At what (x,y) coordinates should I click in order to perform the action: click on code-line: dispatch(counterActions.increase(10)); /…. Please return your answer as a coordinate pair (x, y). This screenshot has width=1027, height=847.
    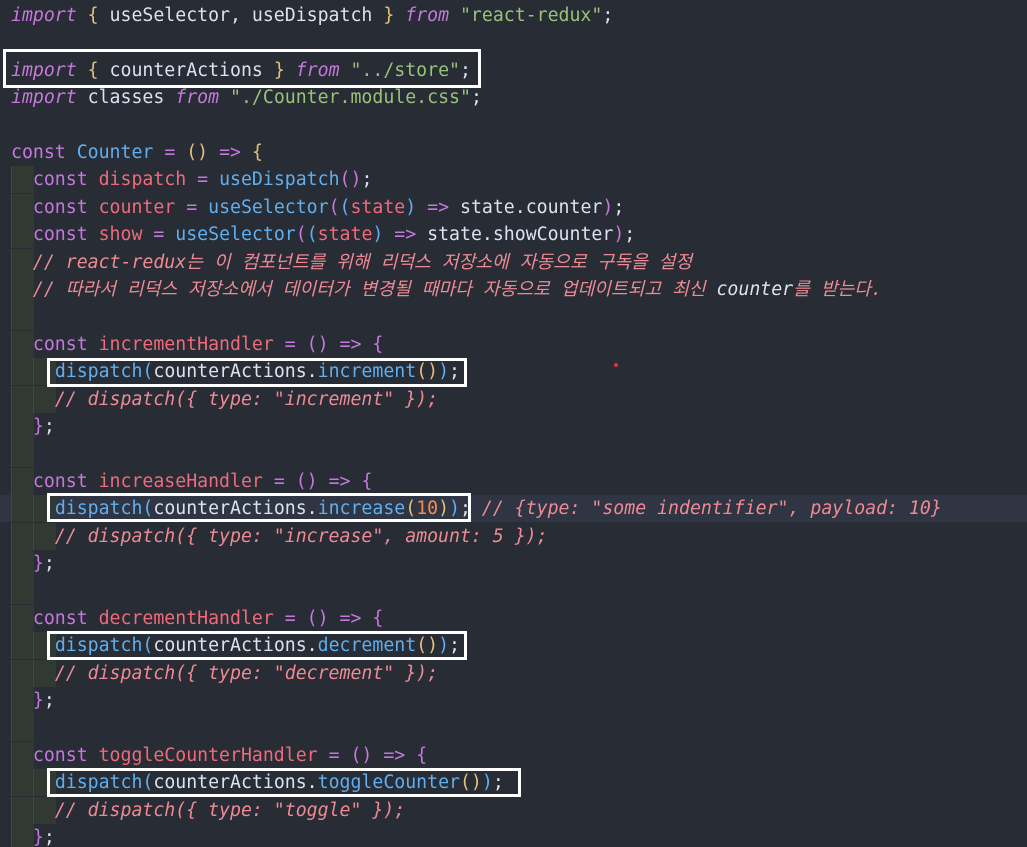
    Looking at the image, I should click on (513, 509).